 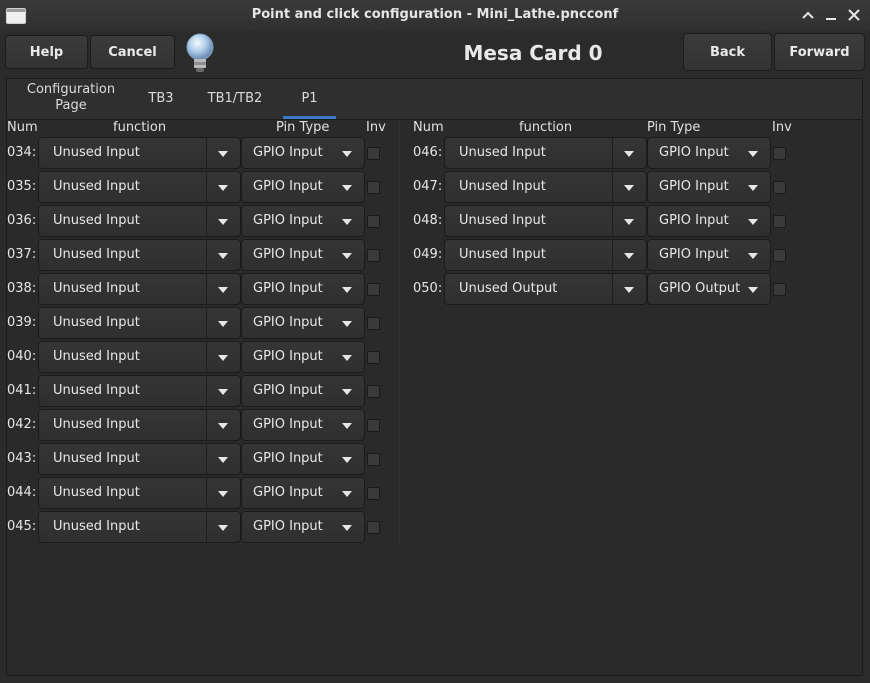 I want to click on combo-separator, so click(x=206, y=459).